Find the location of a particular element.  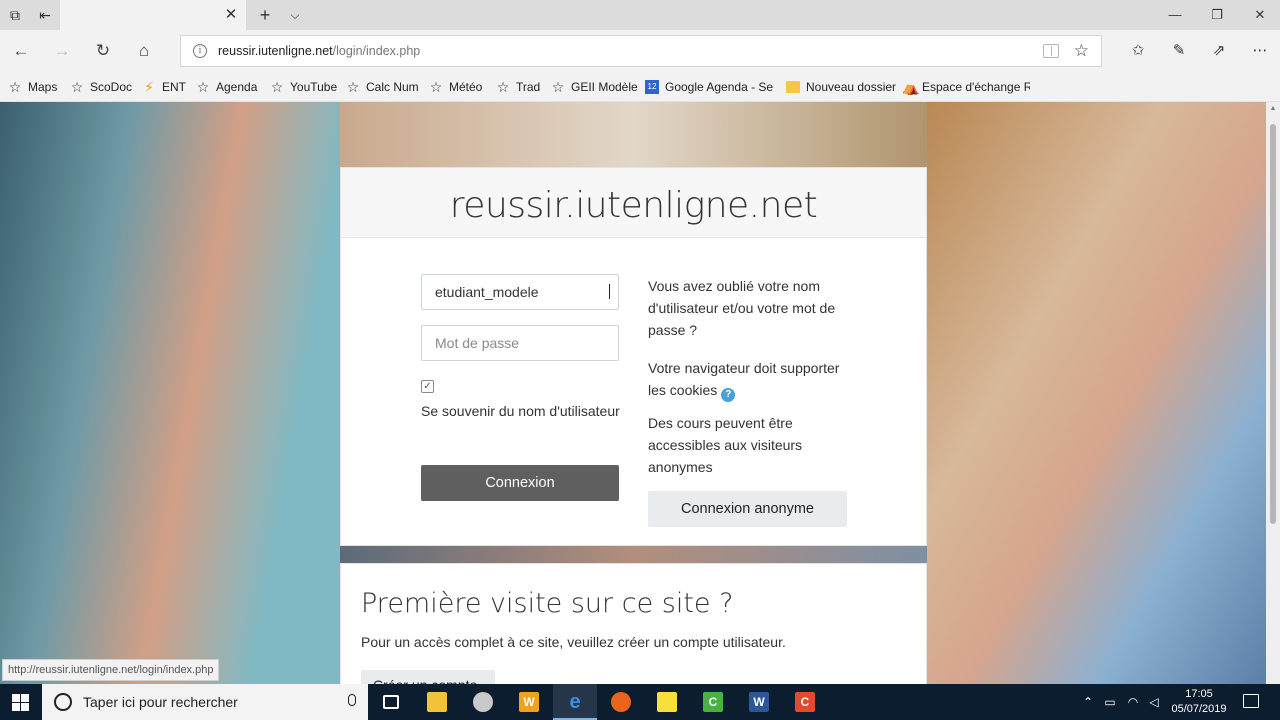

favorite-star-icon: ☆ is located at coordinates (1081, 51).